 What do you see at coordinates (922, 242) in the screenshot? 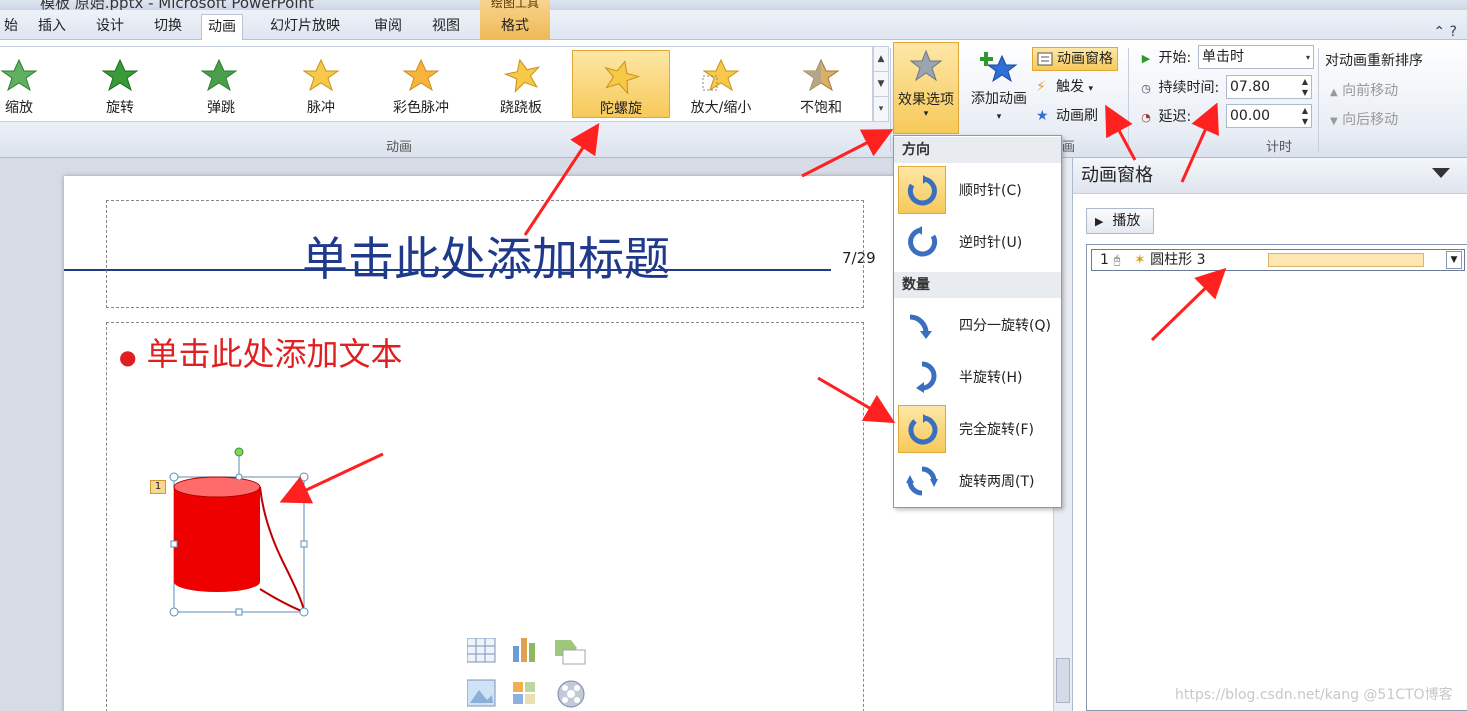
I see `counterclockwise-icon` at bounding box center [922, 242].